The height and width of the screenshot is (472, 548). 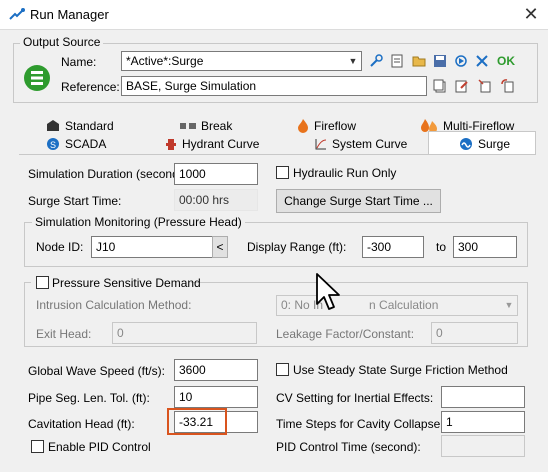 I want to click on wave-speed-value: 3600, so click(x=192, y=370).